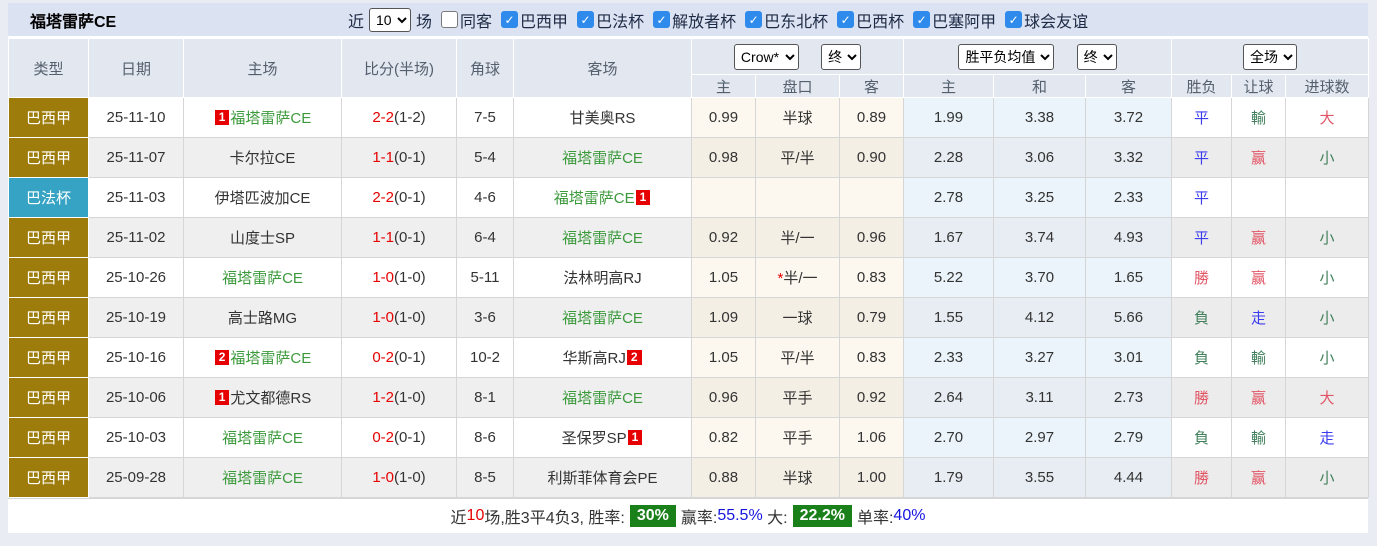 Image resolution: width=1377 pixels, height=546 pixels. Describe the element at coordinates (222, 117) in the screenshot. I see `rank-badge: 1` at that location.